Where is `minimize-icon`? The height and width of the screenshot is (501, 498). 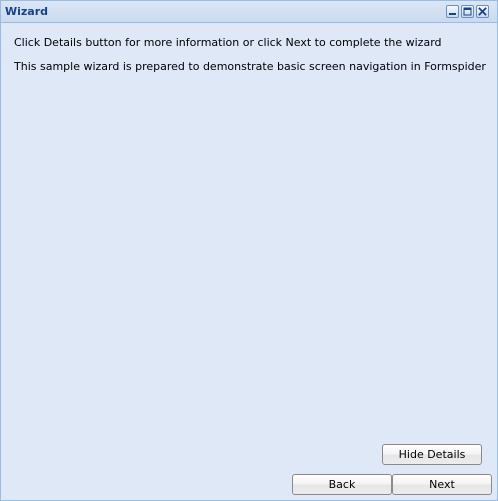
minimize-icon is located at coordinates (452, 14).